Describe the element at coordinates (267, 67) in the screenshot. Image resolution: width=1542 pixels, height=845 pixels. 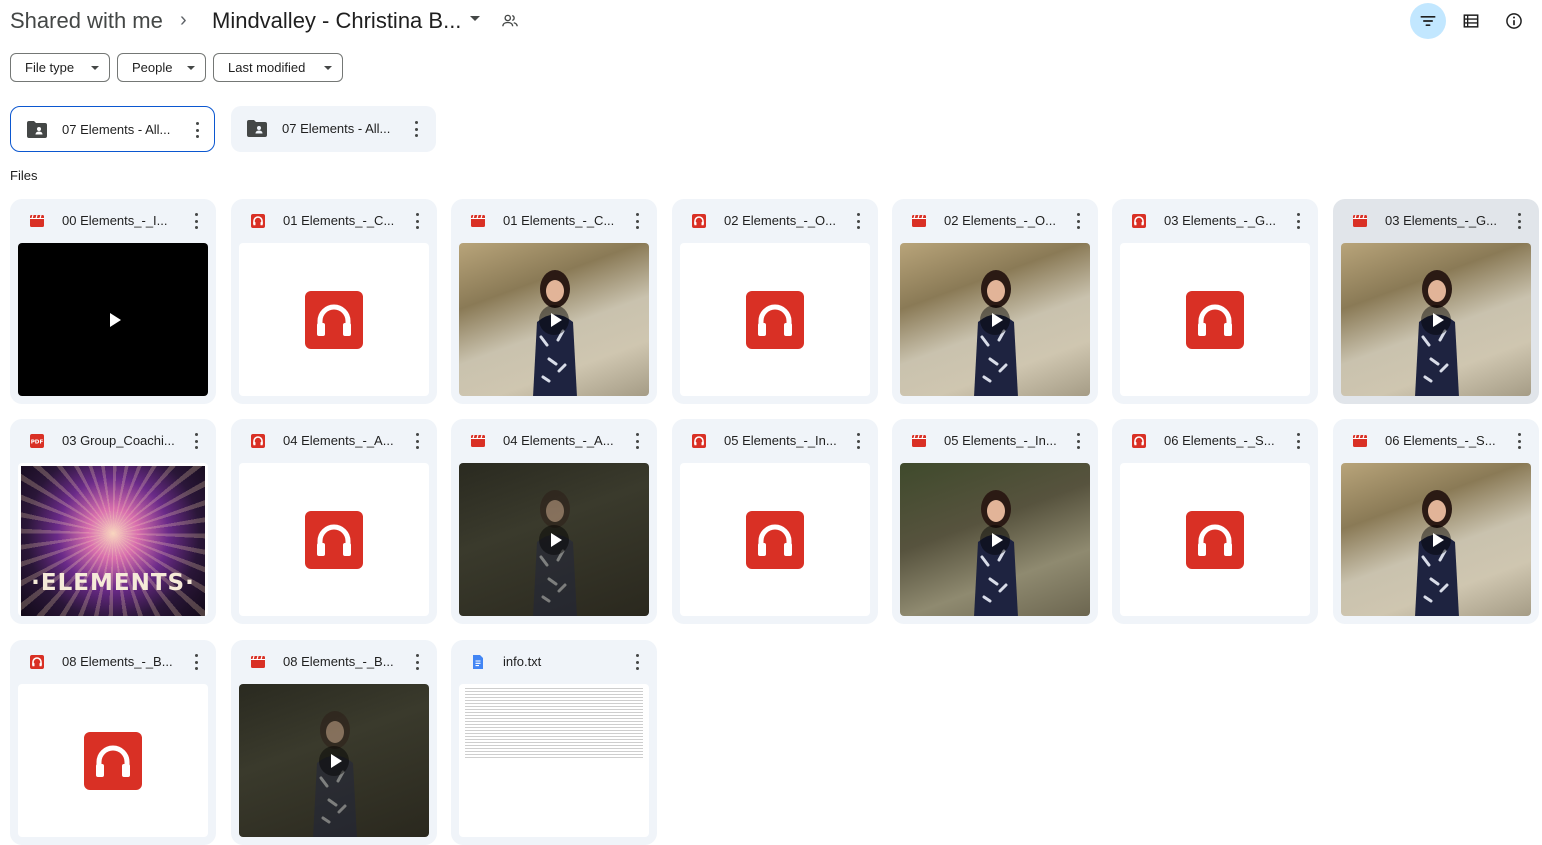
I see `last-modified-filter-label: Last modified` at that location.